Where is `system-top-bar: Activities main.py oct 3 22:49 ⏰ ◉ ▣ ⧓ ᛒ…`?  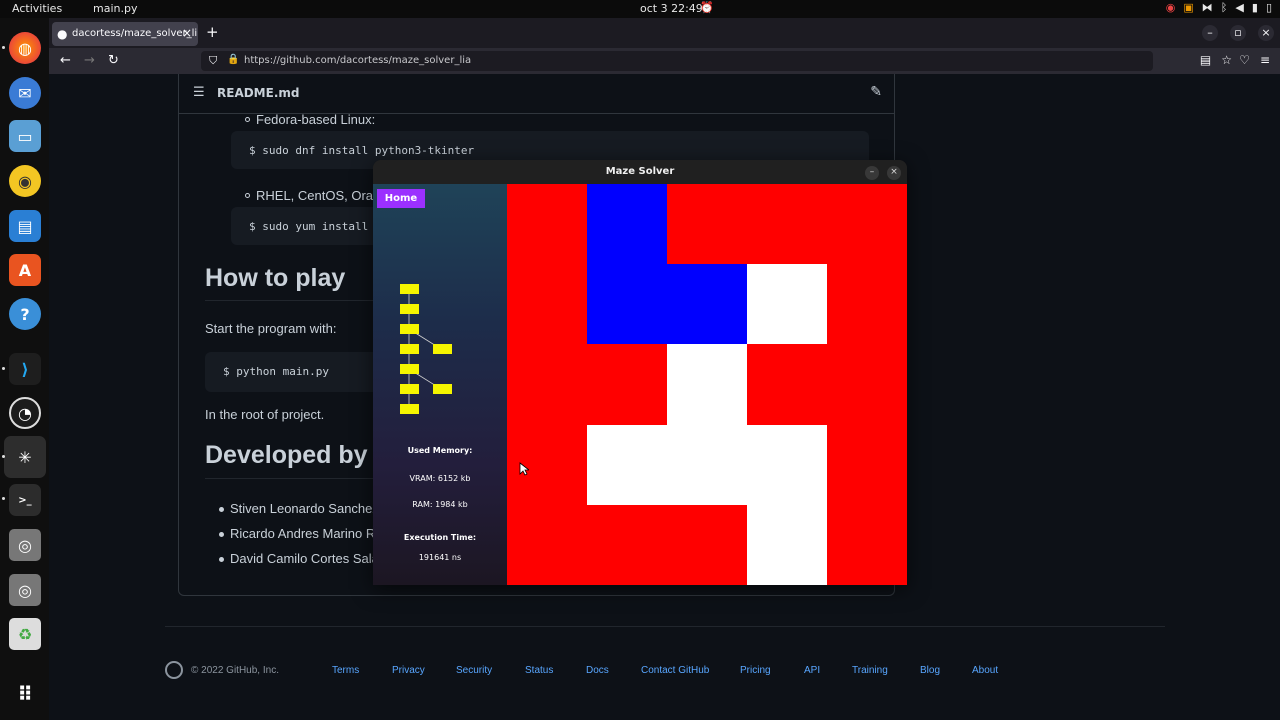 system-top-bar: Activities main.py oct 3 22:49 ⏰ ◉ ▣ ⧓ ᛒ… is located at coordinates (640, 9).